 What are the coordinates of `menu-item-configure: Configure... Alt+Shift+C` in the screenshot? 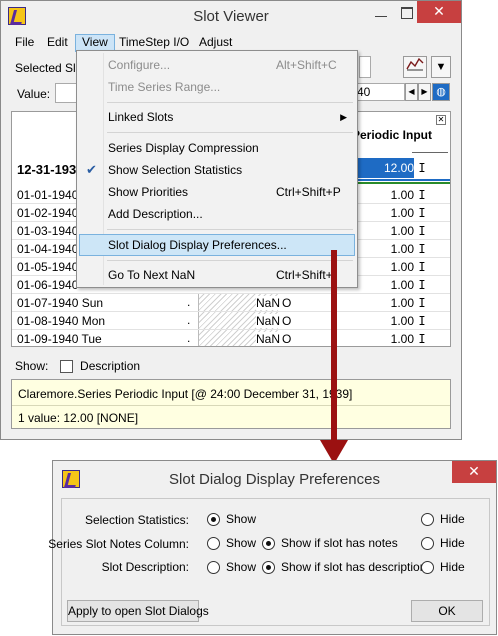 It's located at (217, 65).